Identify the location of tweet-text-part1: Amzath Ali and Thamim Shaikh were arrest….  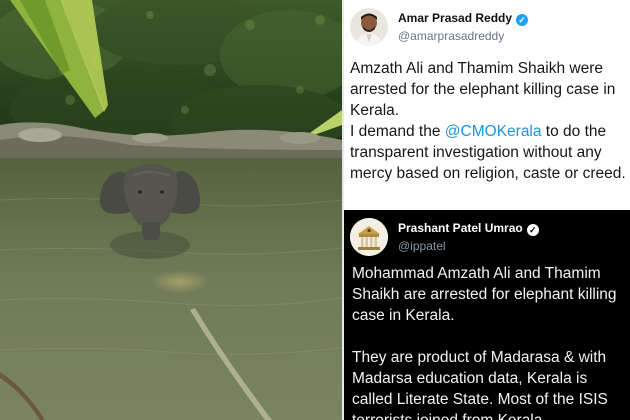
(483, 89).